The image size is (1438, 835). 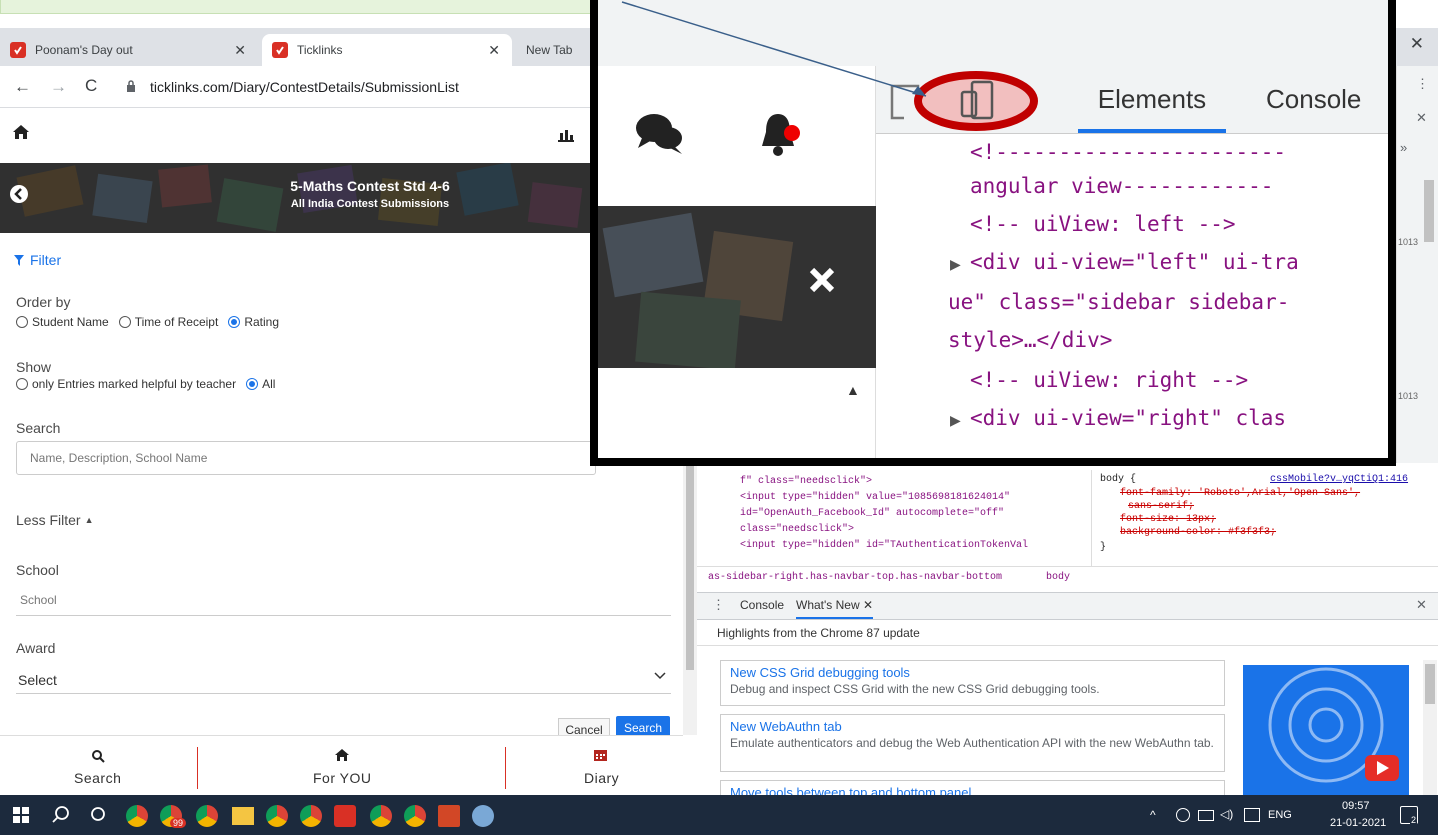 What do you see at coordinates (1403, 147) in the screenshot?
I see `more-tabs-icon: »` at bounding box center [1403, 147].